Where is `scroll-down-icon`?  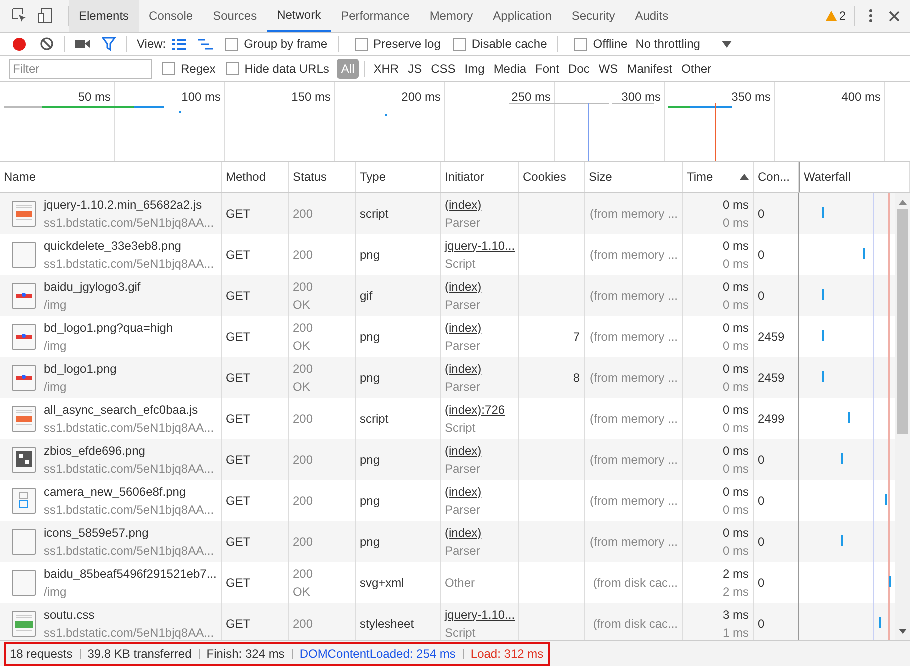
scroll-down-icon is located at coordinates (902, 631).